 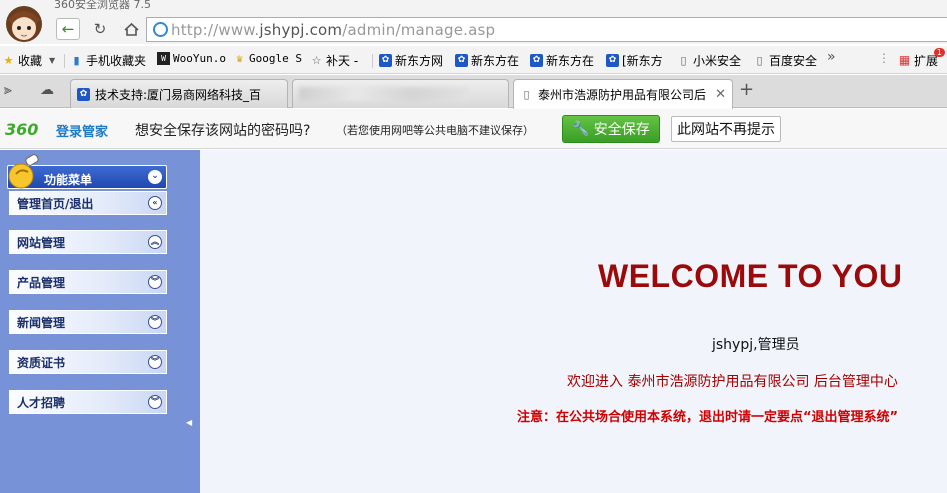 I want to click on sidebar-toggle-icon: ⫸, so click(x=8, y=90).